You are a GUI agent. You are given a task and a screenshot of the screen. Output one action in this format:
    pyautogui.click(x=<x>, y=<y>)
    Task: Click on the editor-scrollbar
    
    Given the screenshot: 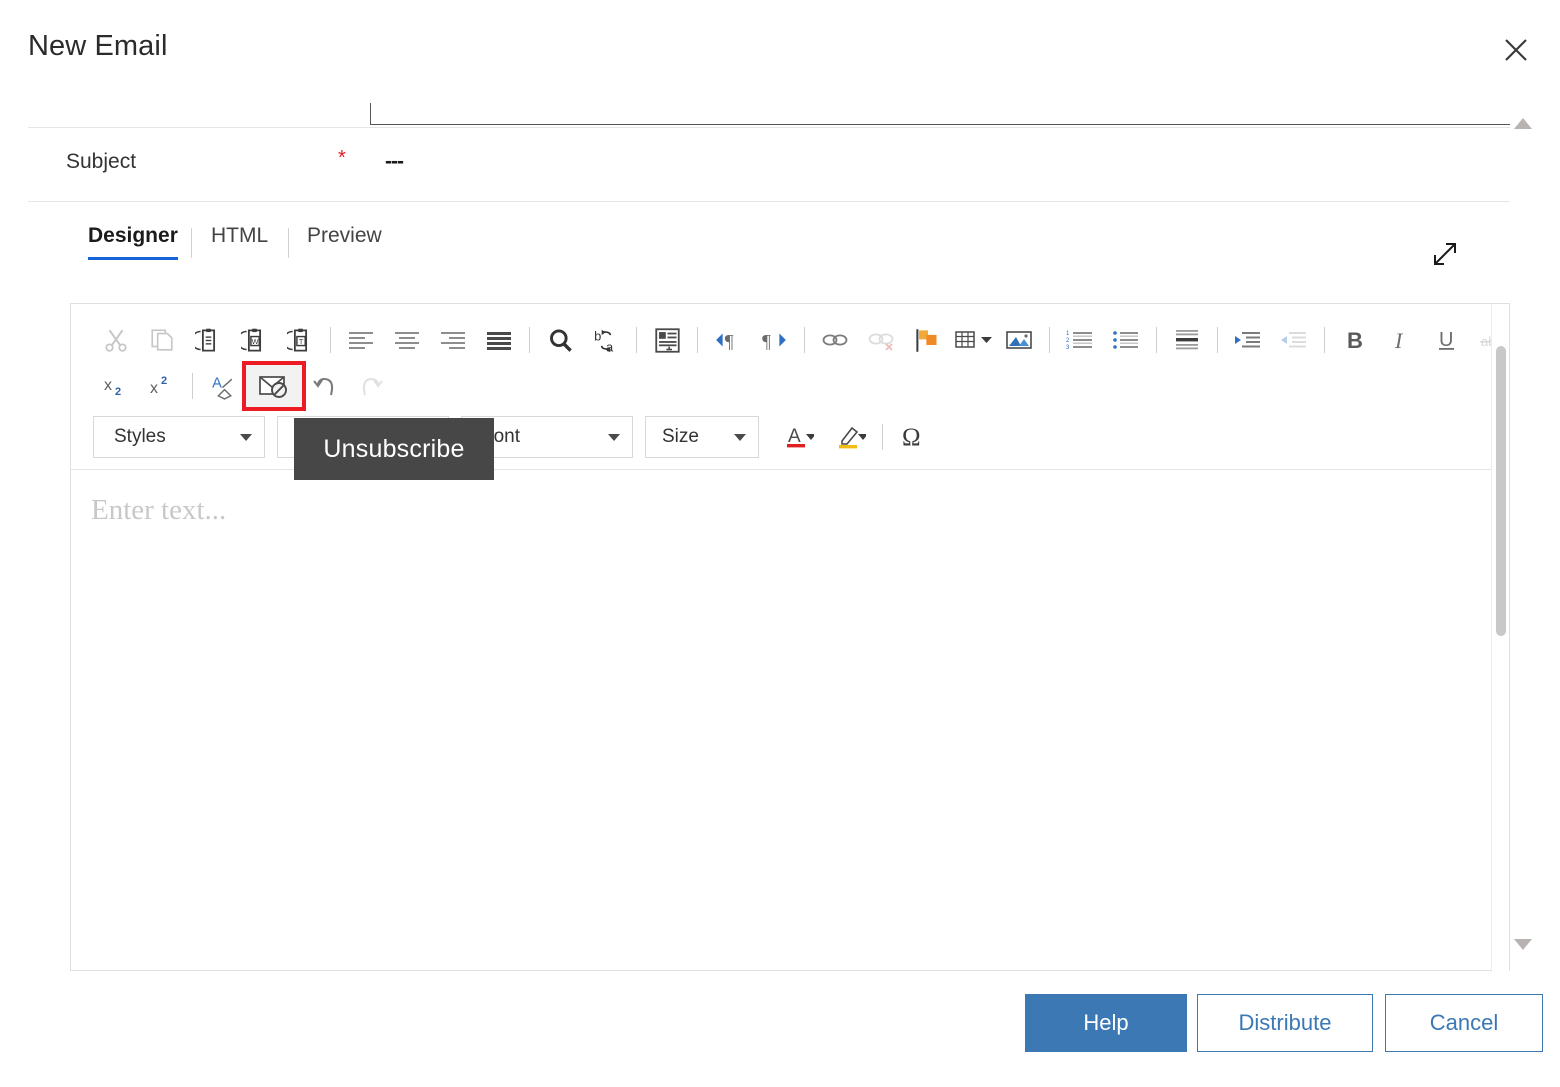 What is the action you would take?
    pyautogui.click(x=1500, y=638)
    